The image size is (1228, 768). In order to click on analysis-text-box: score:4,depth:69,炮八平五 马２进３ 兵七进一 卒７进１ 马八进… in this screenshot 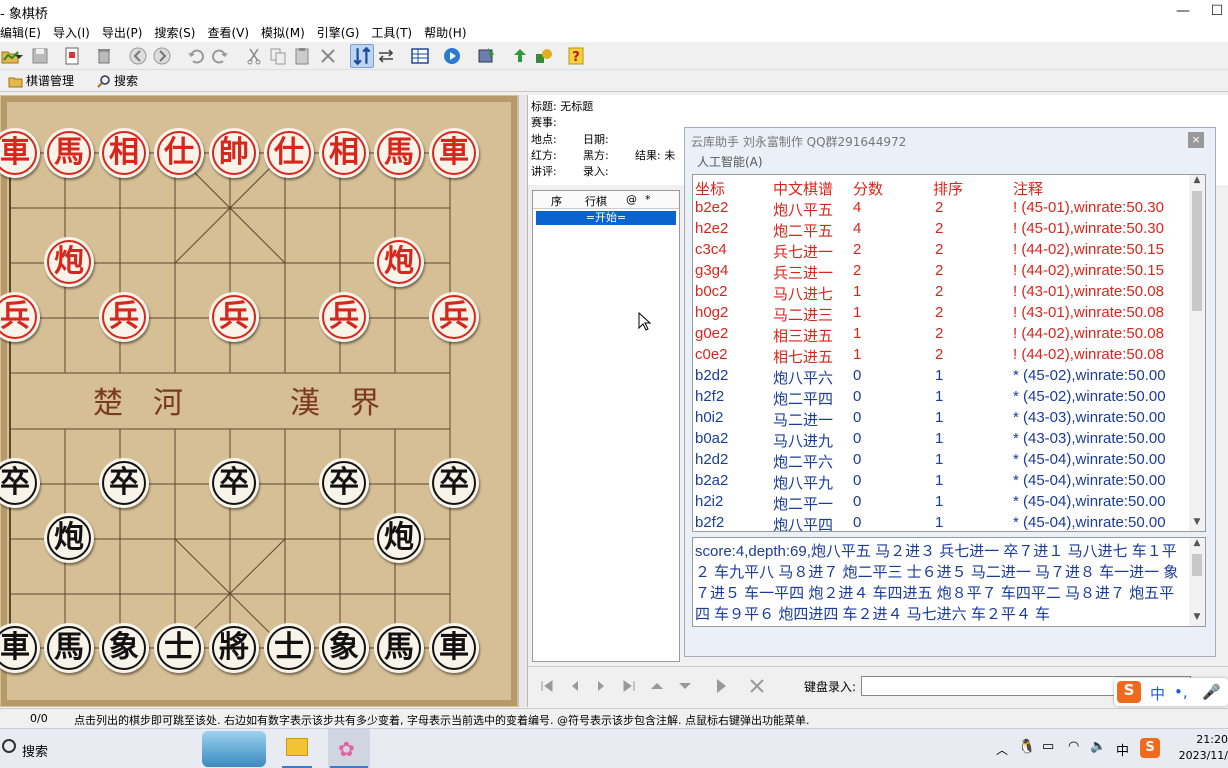, I will do `click(949, 582)`.